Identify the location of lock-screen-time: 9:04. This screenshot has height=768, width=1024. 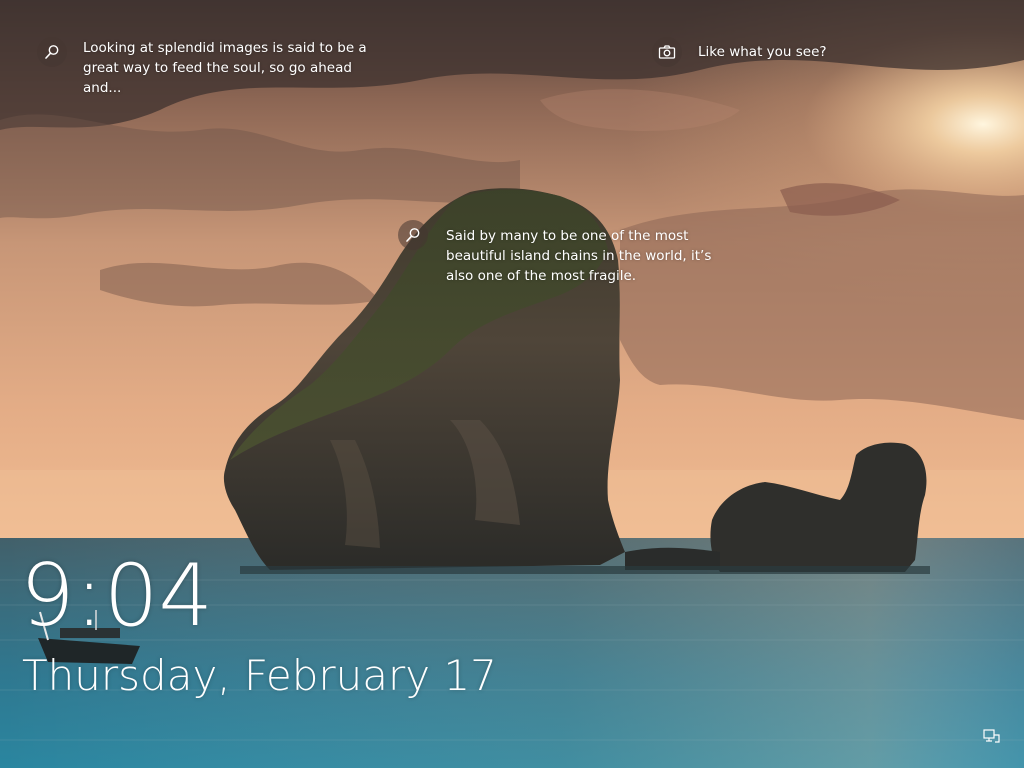
(117, 596).